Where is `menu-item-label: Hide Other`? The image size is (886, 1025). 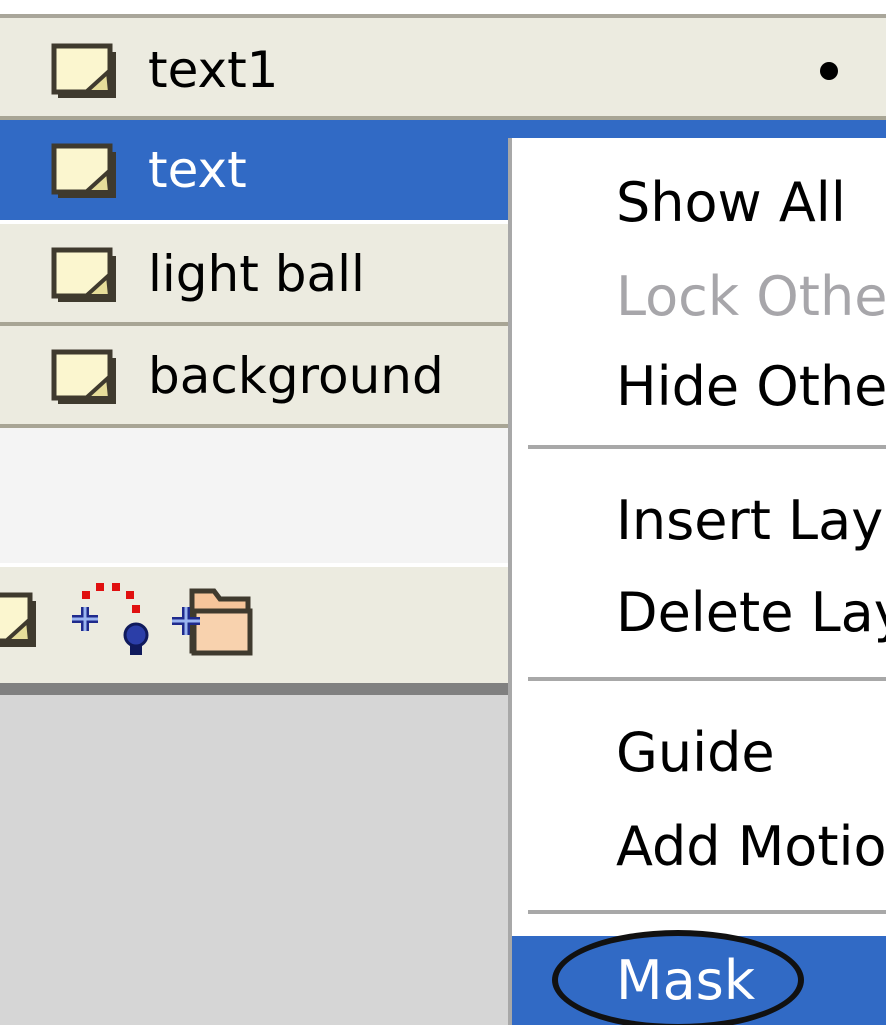 menu-item-label: Hide Other is located at coordinates (751, 386).